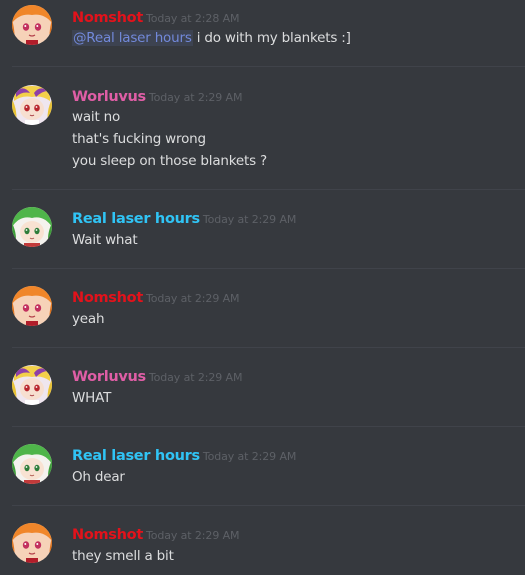 This screenshot has height=575, width=525. What do you see at coordinates (98, 477) in the screenshot?
I see `message-text: Oh dear` at bounding box center [98, 477].